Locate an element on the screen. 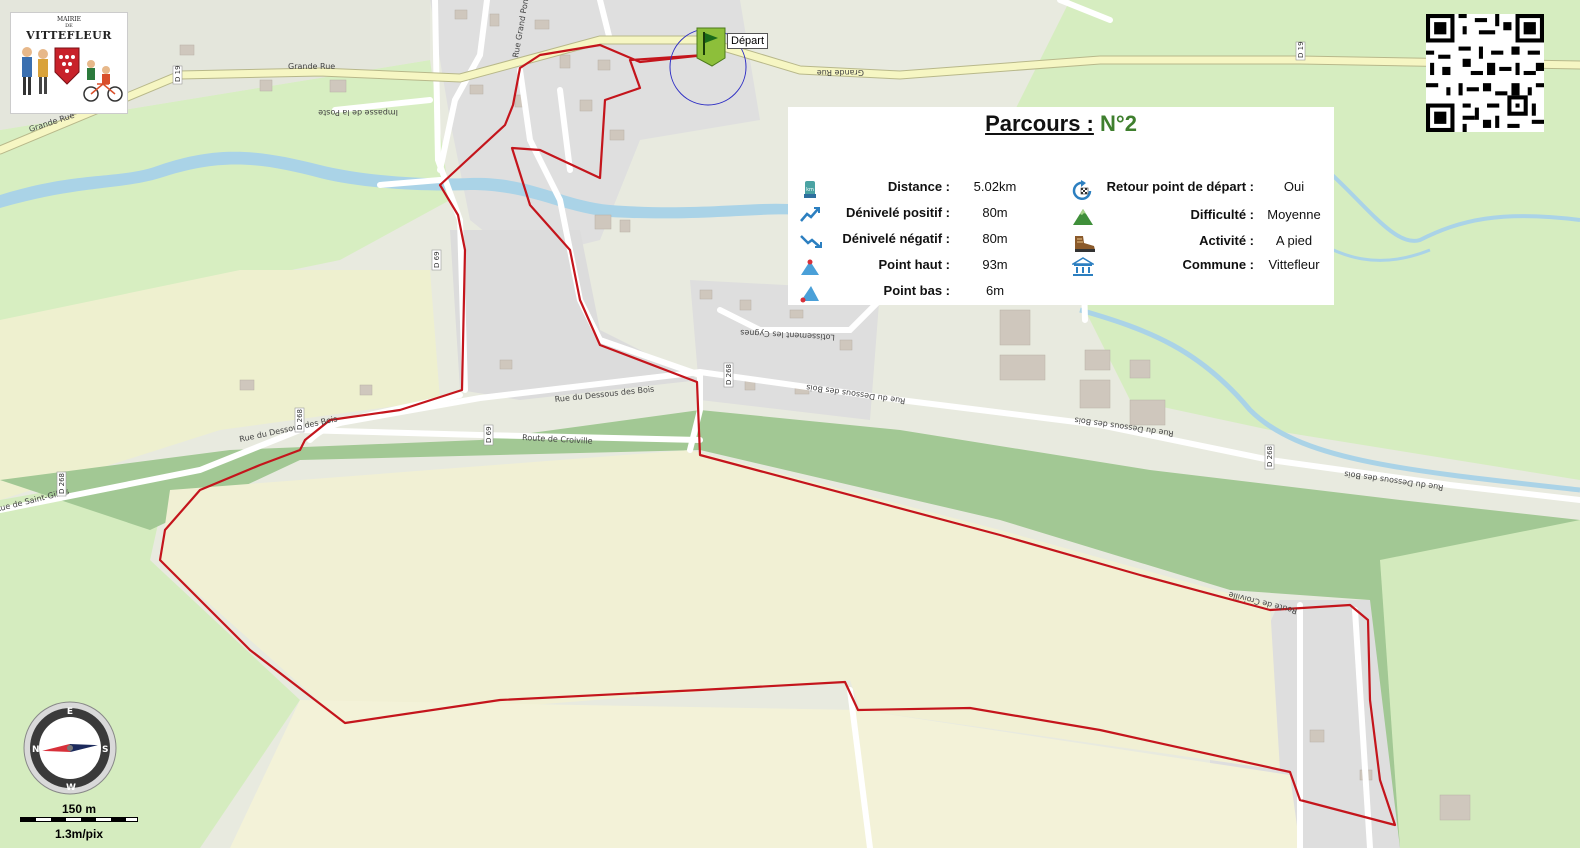  compass-w: W is located at coordinates (71, 788).